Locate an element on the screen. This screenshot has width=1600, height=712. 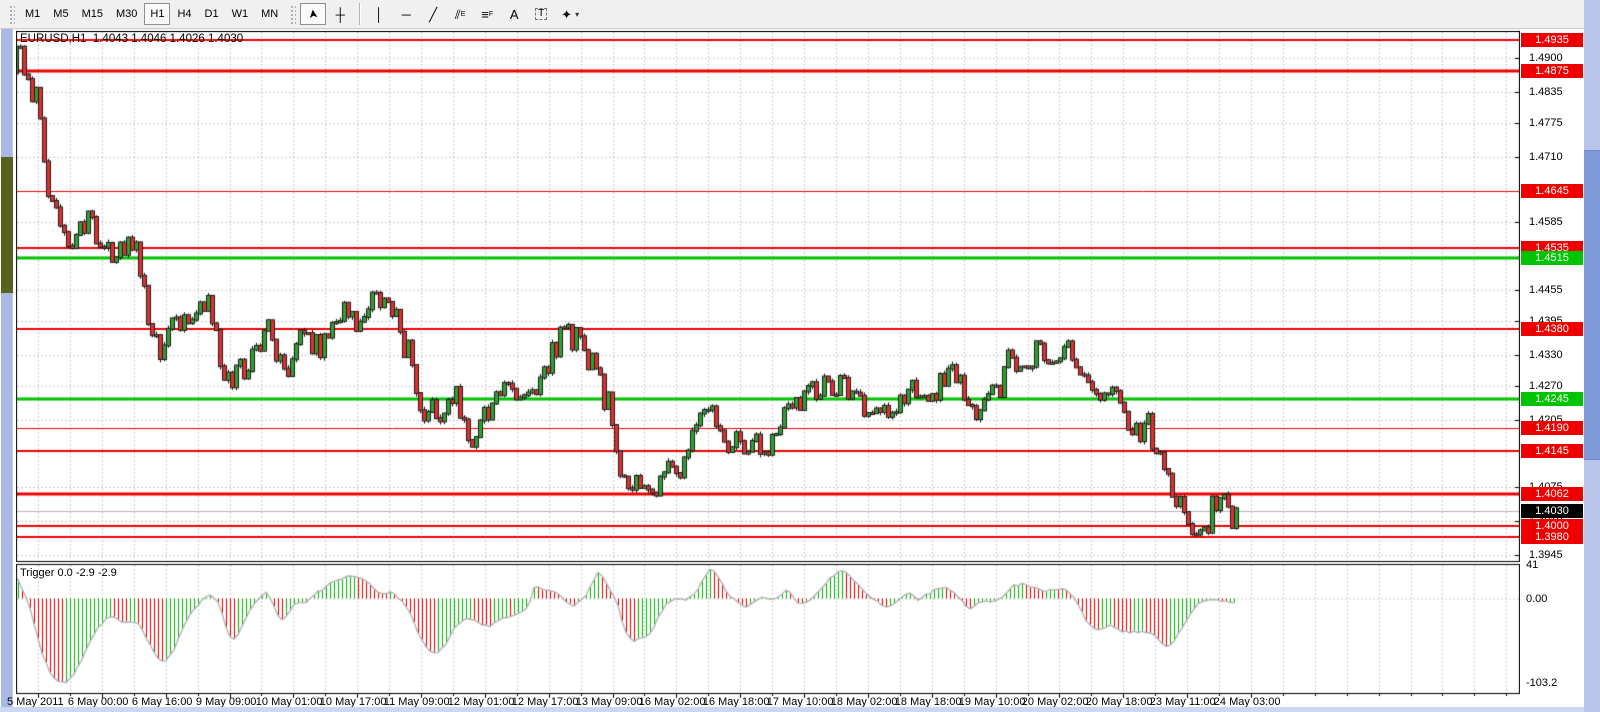
indicator-tick-label: 0.00 is located at coordinates (1537, 599).